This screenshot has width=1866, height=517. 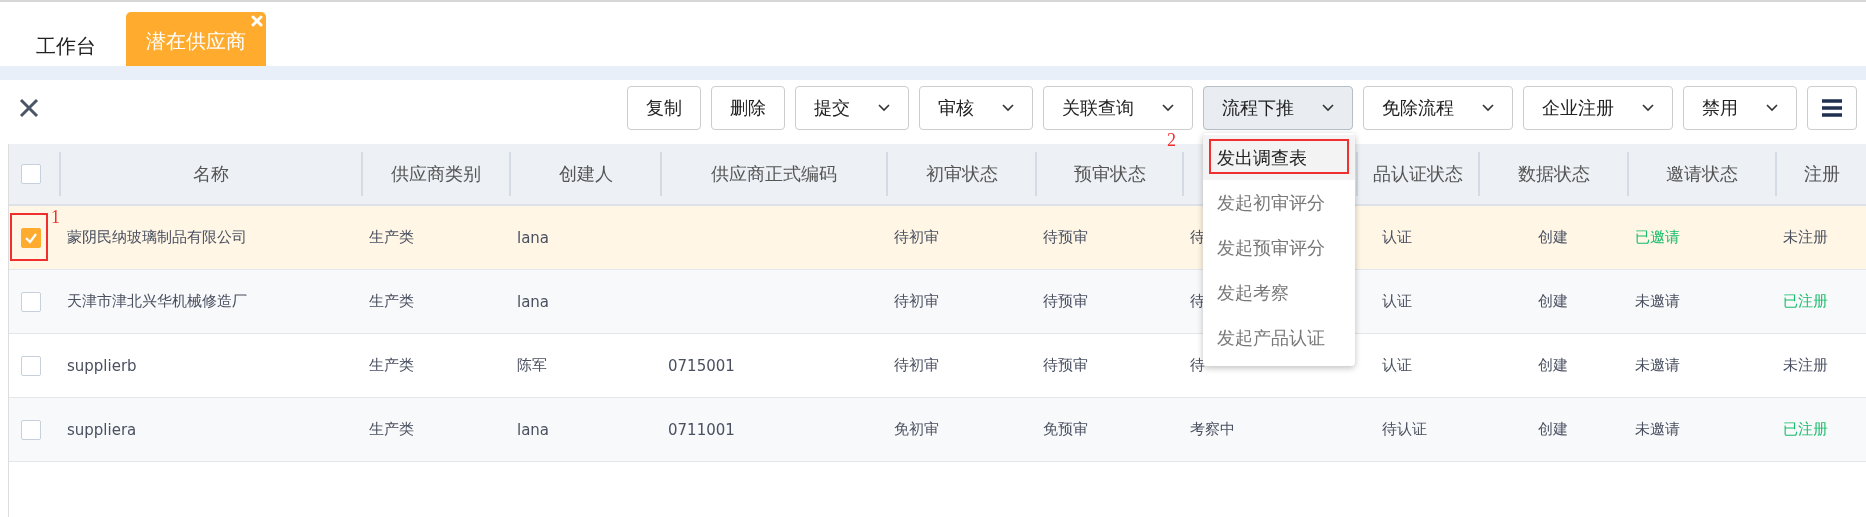 I want to click on column-header: 供应商正式编码, so click(x=774, y=174).